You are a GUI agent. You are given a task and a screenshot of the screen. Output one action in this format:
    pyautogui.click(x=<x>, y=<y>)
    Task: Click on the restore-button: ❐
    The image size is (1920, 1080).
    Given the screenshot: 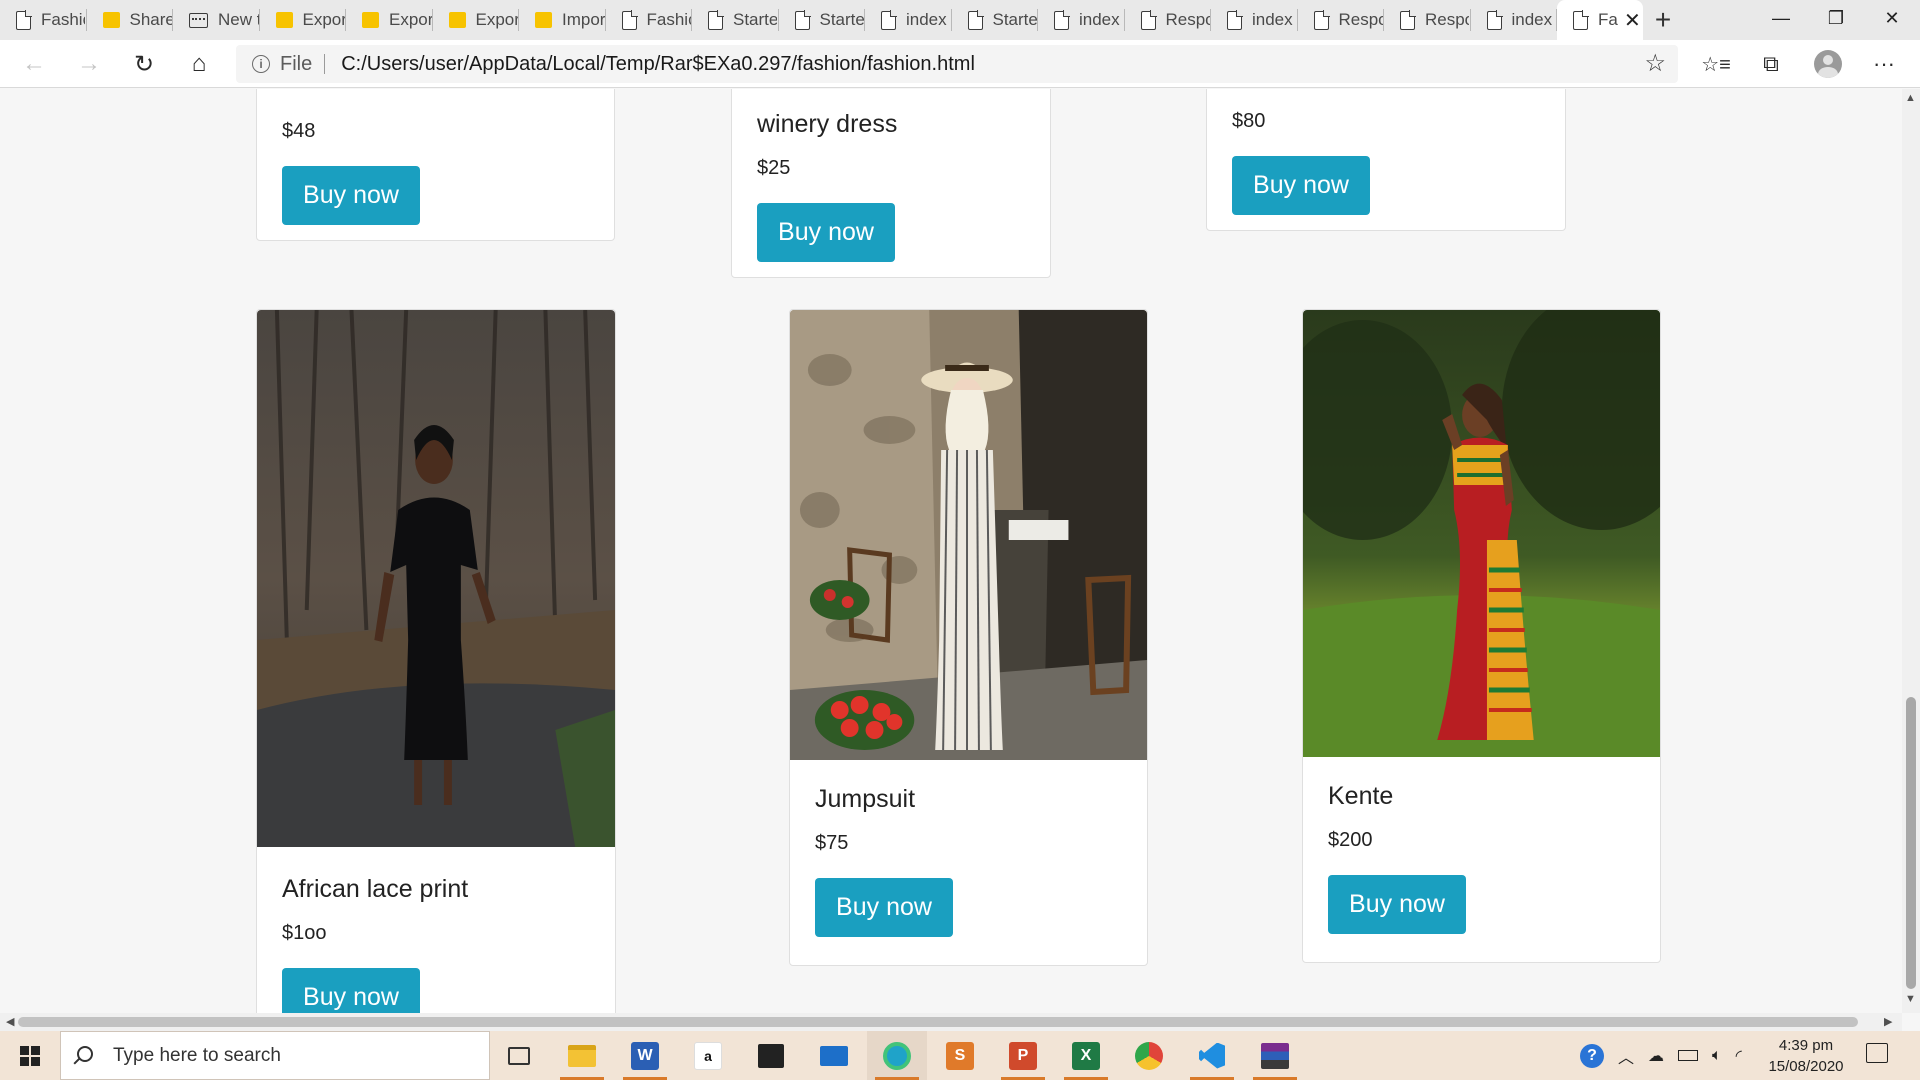 What is the action you would take?
    pyautogui.click(x=1836, y=18)
    